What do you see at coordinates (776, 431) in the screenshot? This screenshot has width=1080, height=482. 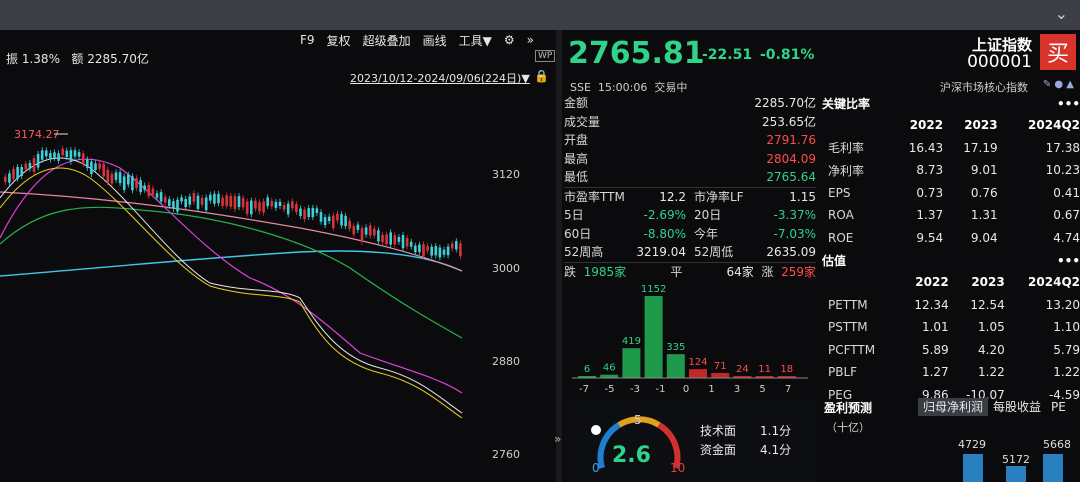 I see `tech-score: 1.1分` at bounding box center [776, 431].